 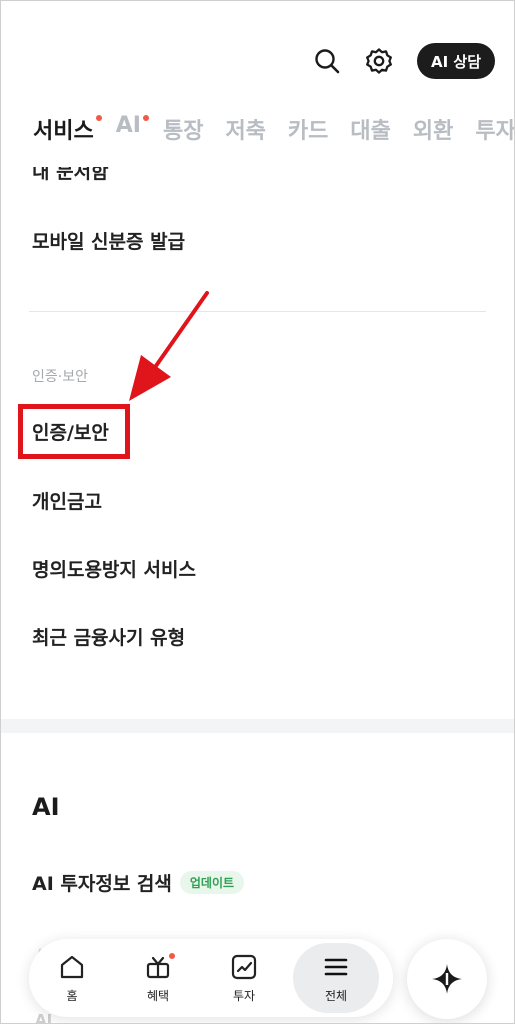 I want to click on category-tabs: 서비스 AI 통장 저축 카드 대출 외환 투자, so click(x=274, y=129).